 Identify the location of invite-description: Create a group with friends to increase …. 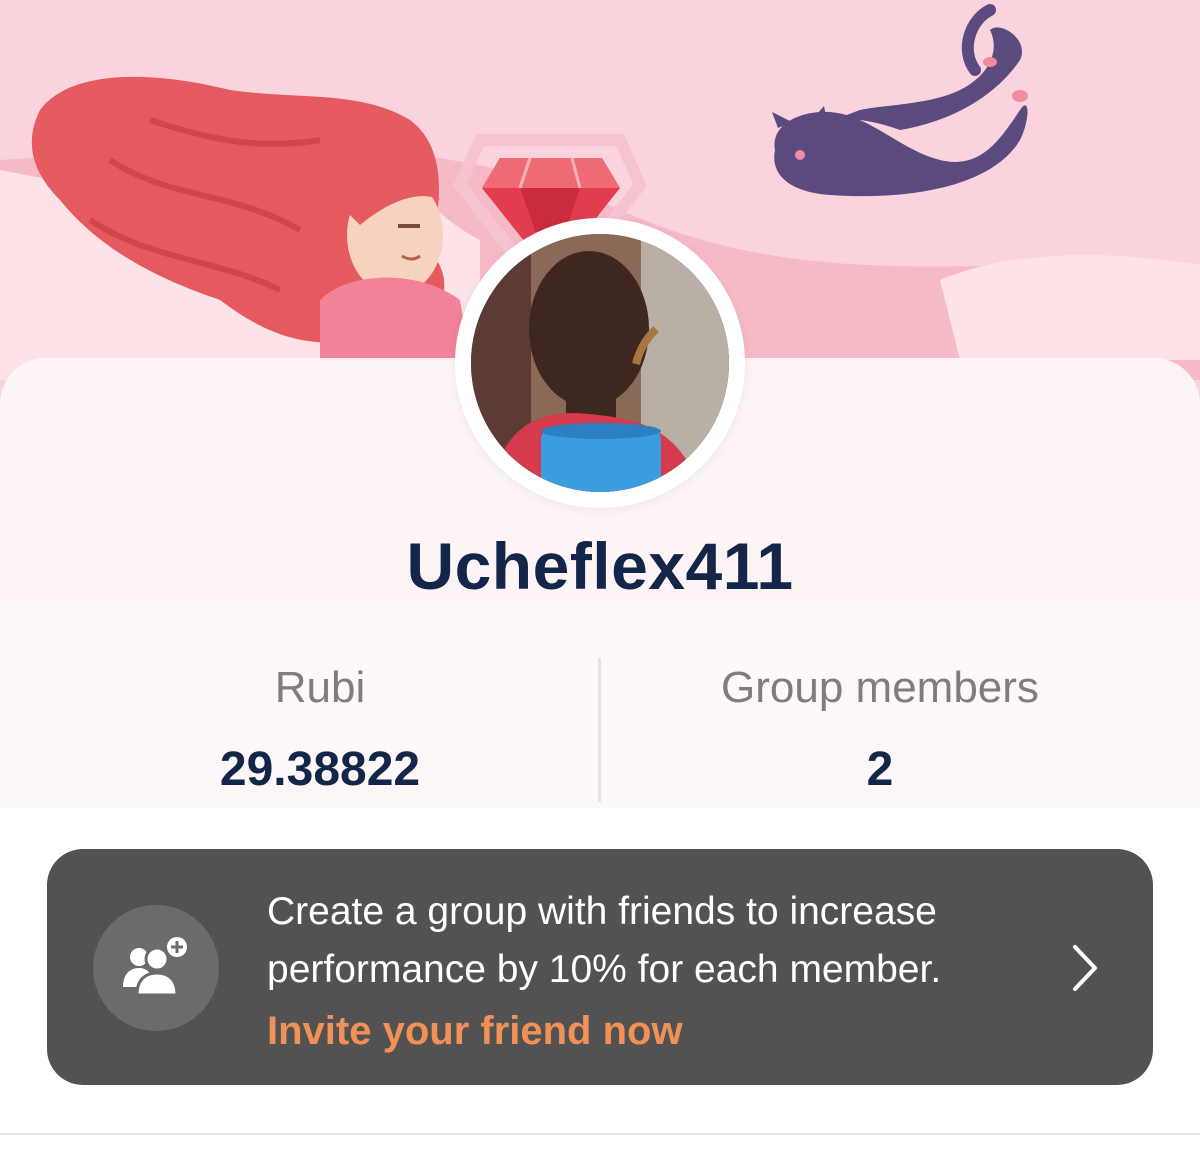
(604, 940).